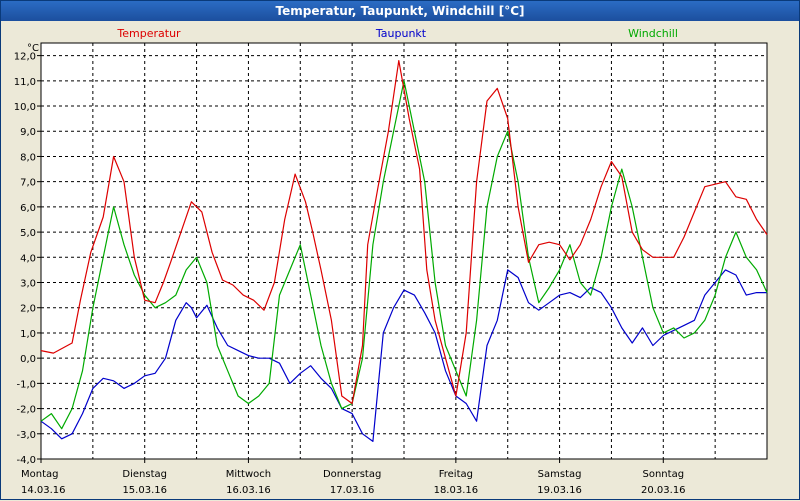 Image resolution: width=800 pixels, height=501 pixels. What do you see at coordinates (653, 33) in the screenshot?
I see `legend-windchill: Windchill` at bounding box center [653, 33].